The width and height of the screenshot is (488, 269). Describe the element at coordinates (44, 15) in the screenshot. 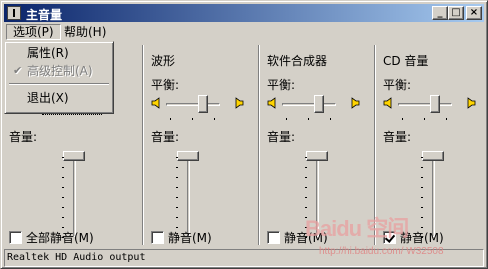

I see `window-title: 主音量` at that location.